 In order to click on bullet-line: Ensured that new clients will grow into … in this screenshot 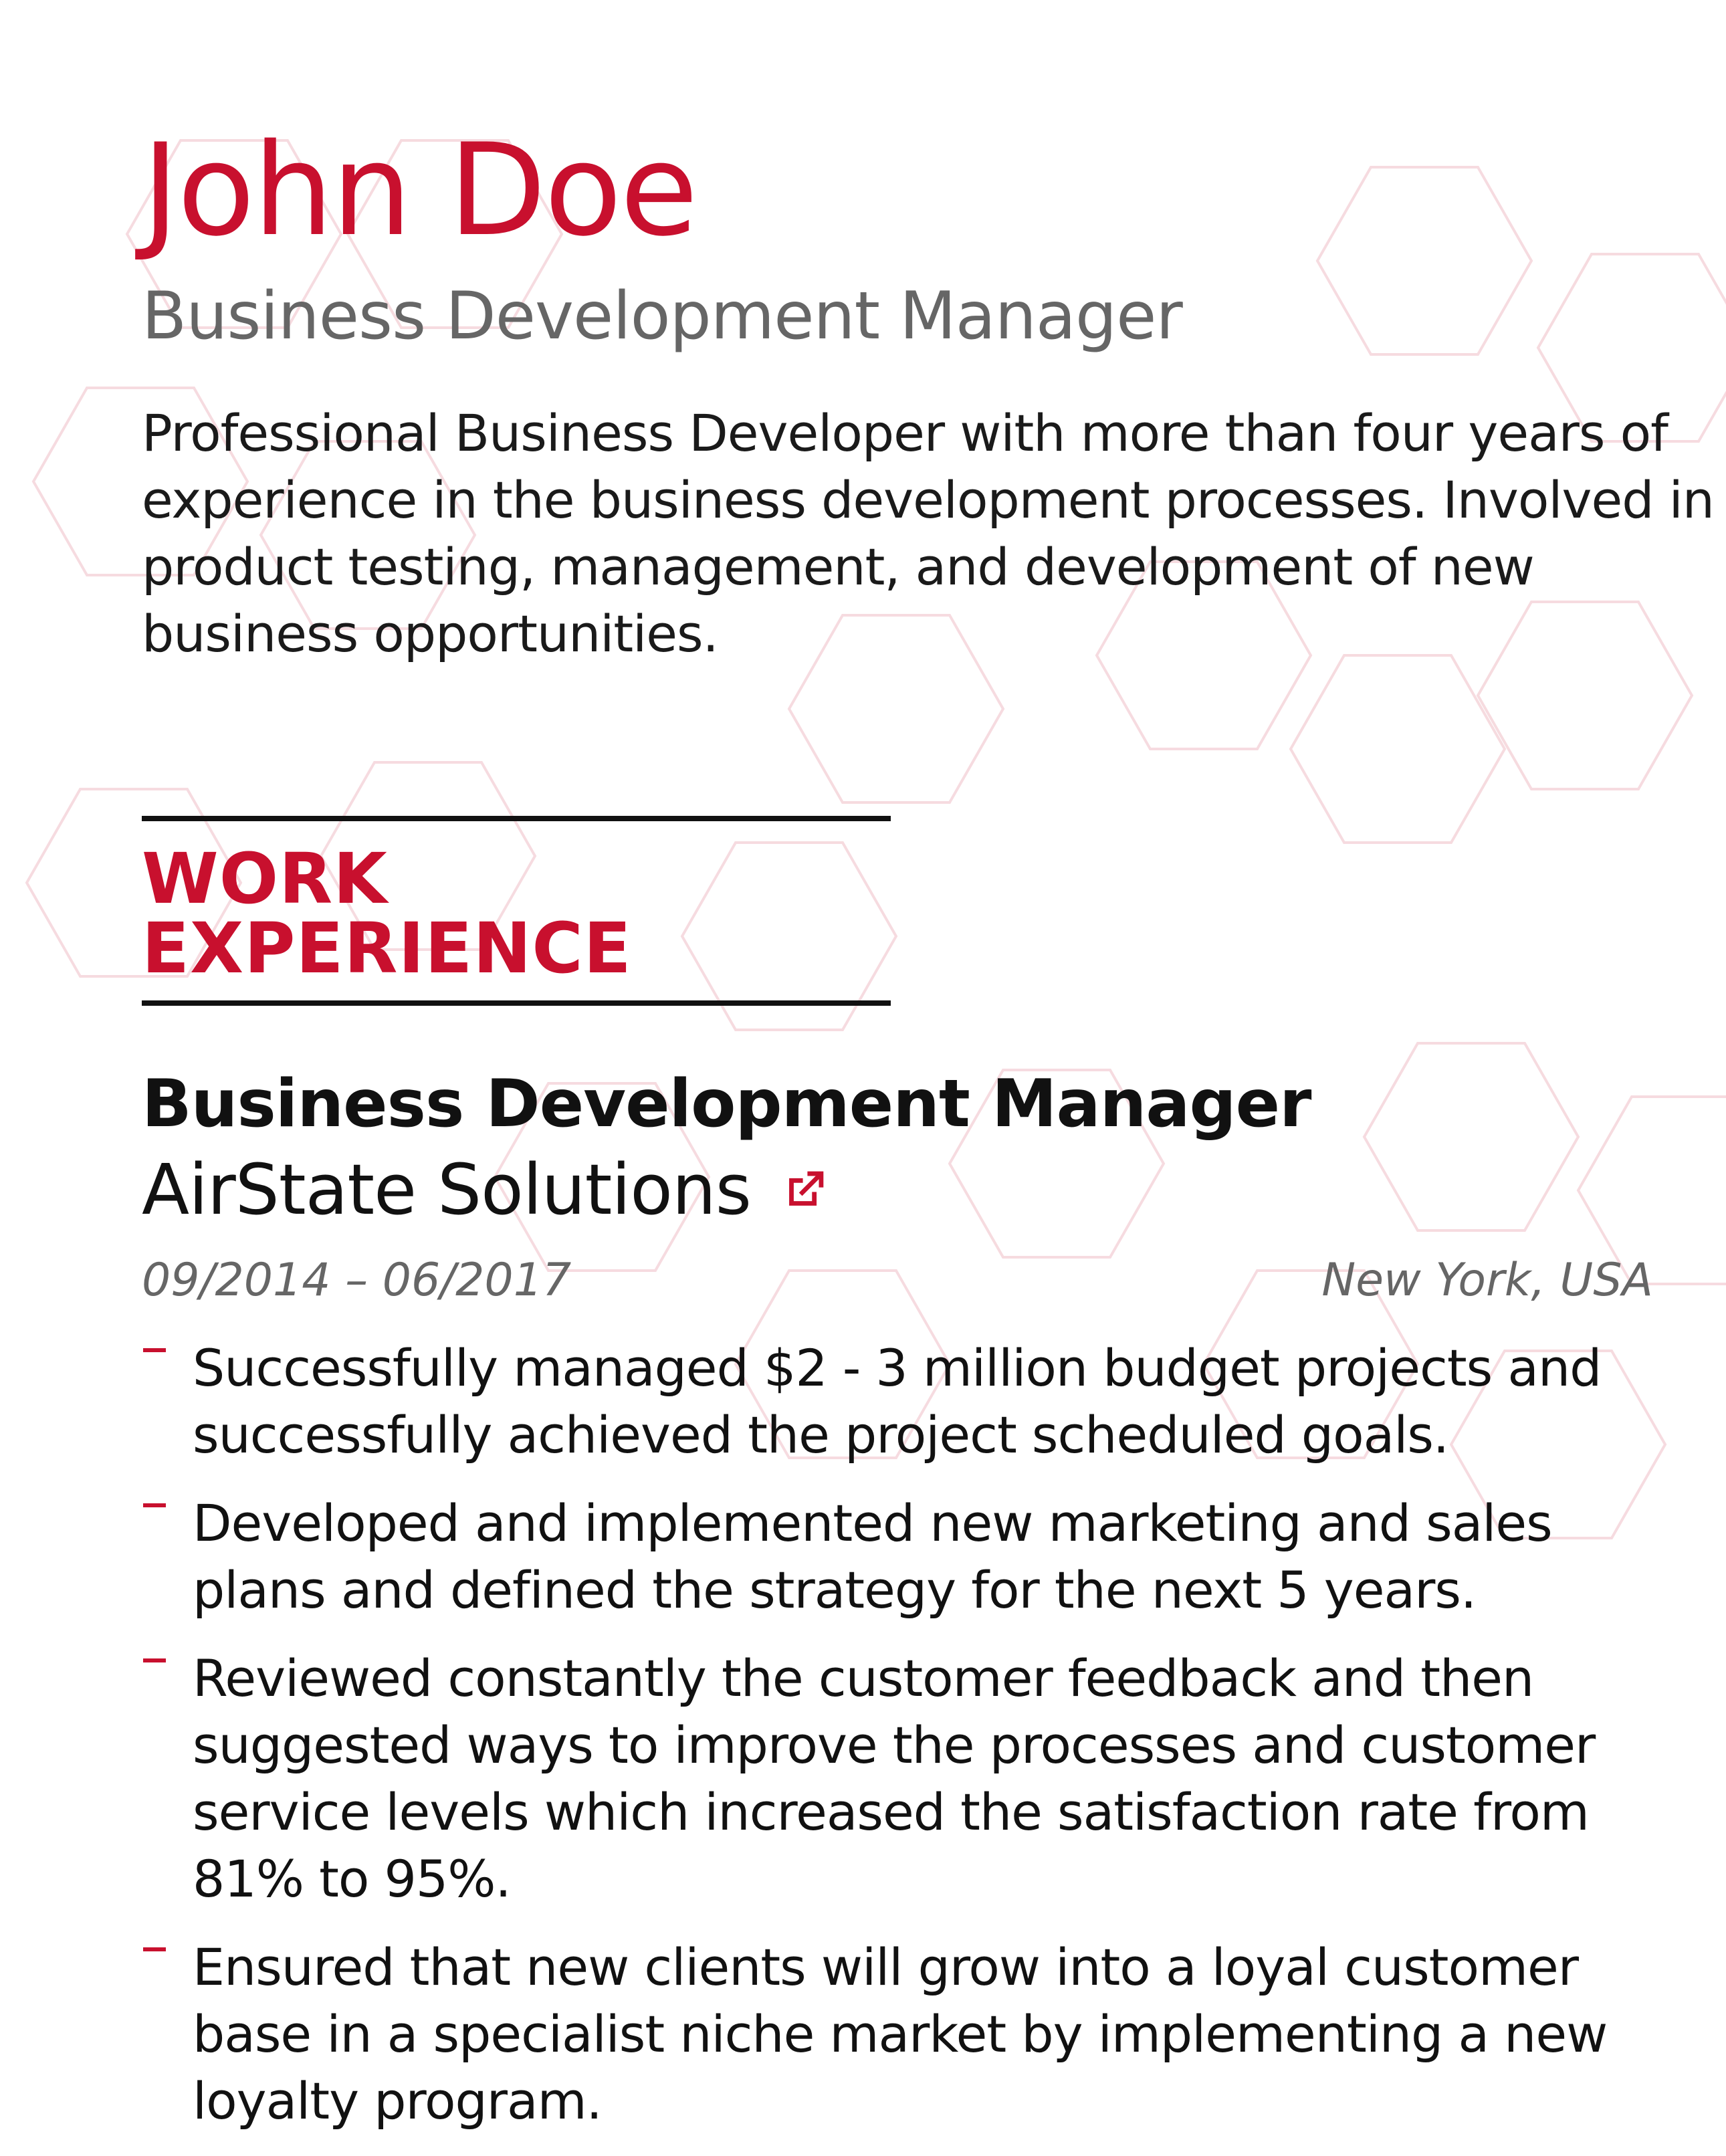, I will do `click(886, 1967)`.